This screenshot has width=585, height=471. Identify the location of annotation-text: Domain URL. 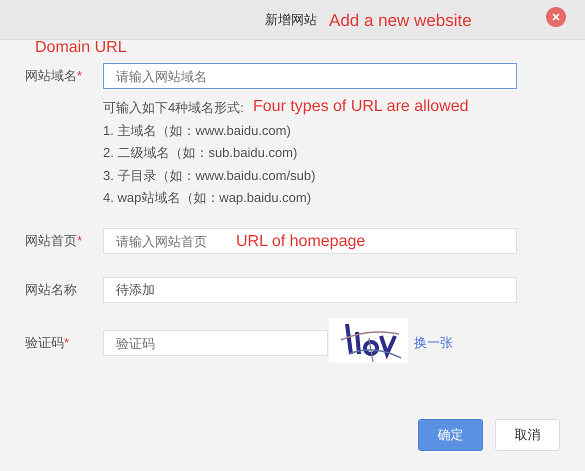
(81, 48).